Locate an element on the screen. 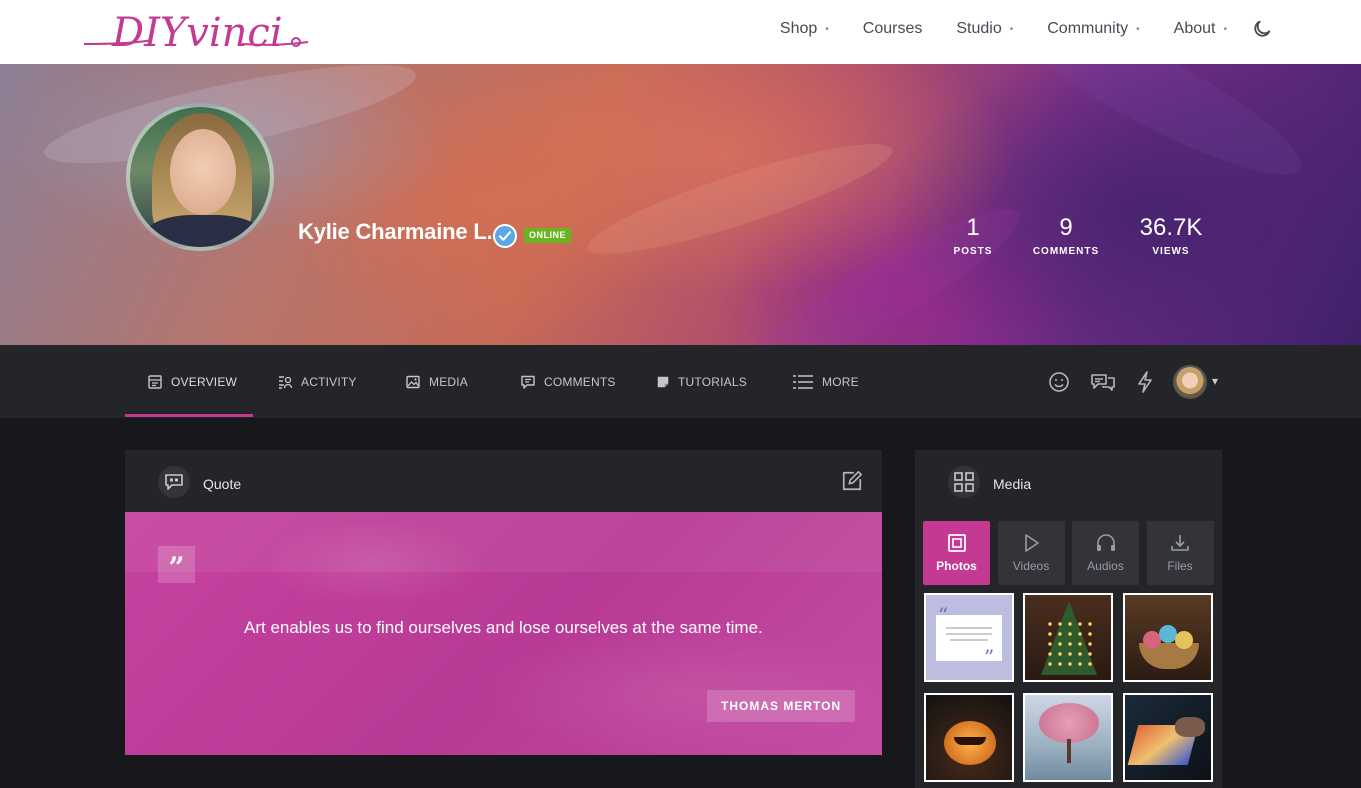 The width and height of the screenshot is (1361, 788). headphones-icon is located at coordinates (1105, 542).